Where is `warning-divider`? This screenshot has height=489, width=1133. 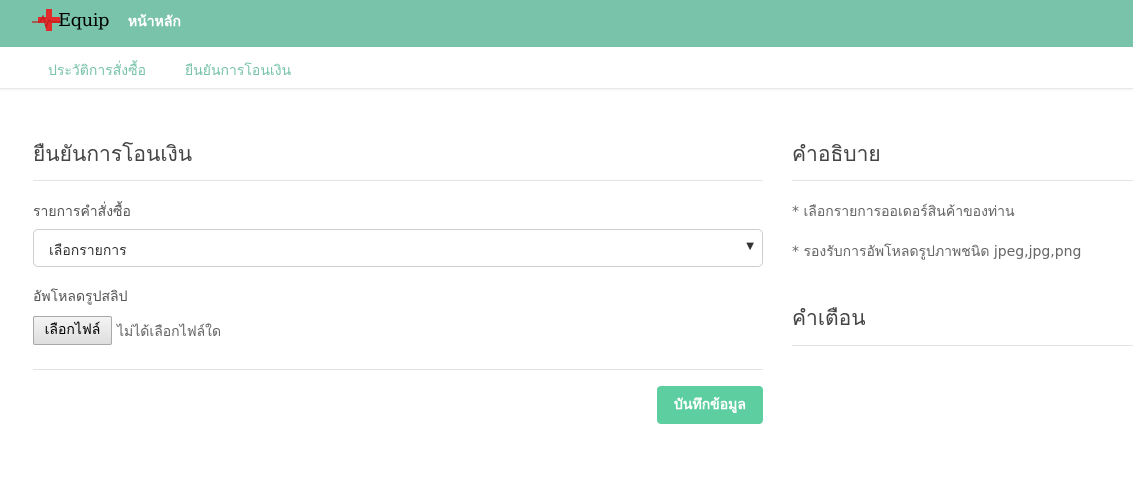 warning-divider is located at coordinates (962, 345).